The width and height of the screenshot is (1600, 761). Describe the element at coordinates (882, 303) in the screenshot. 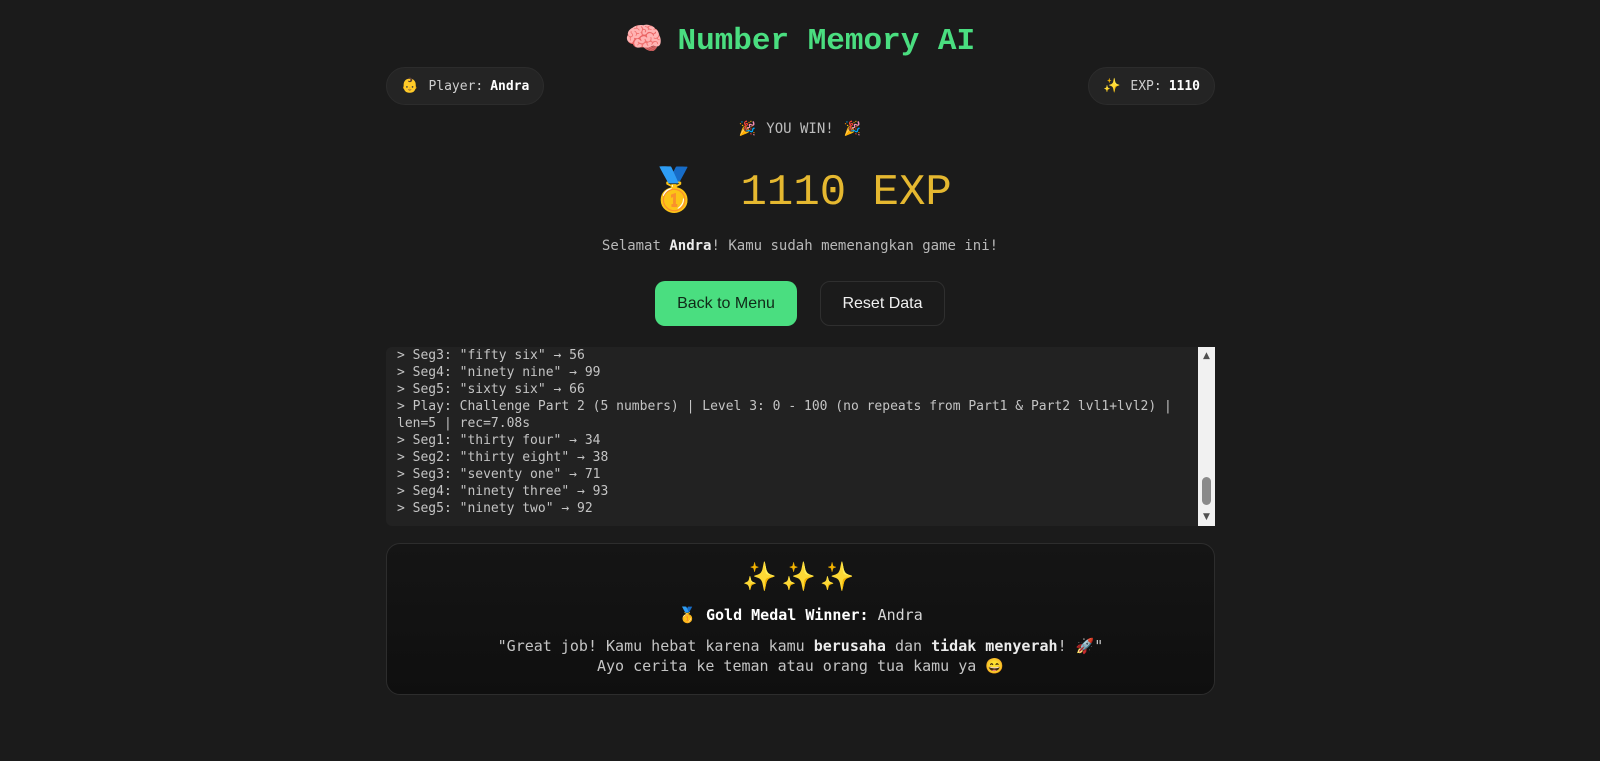

I see `reset-data-button: Reset Data` at that location.